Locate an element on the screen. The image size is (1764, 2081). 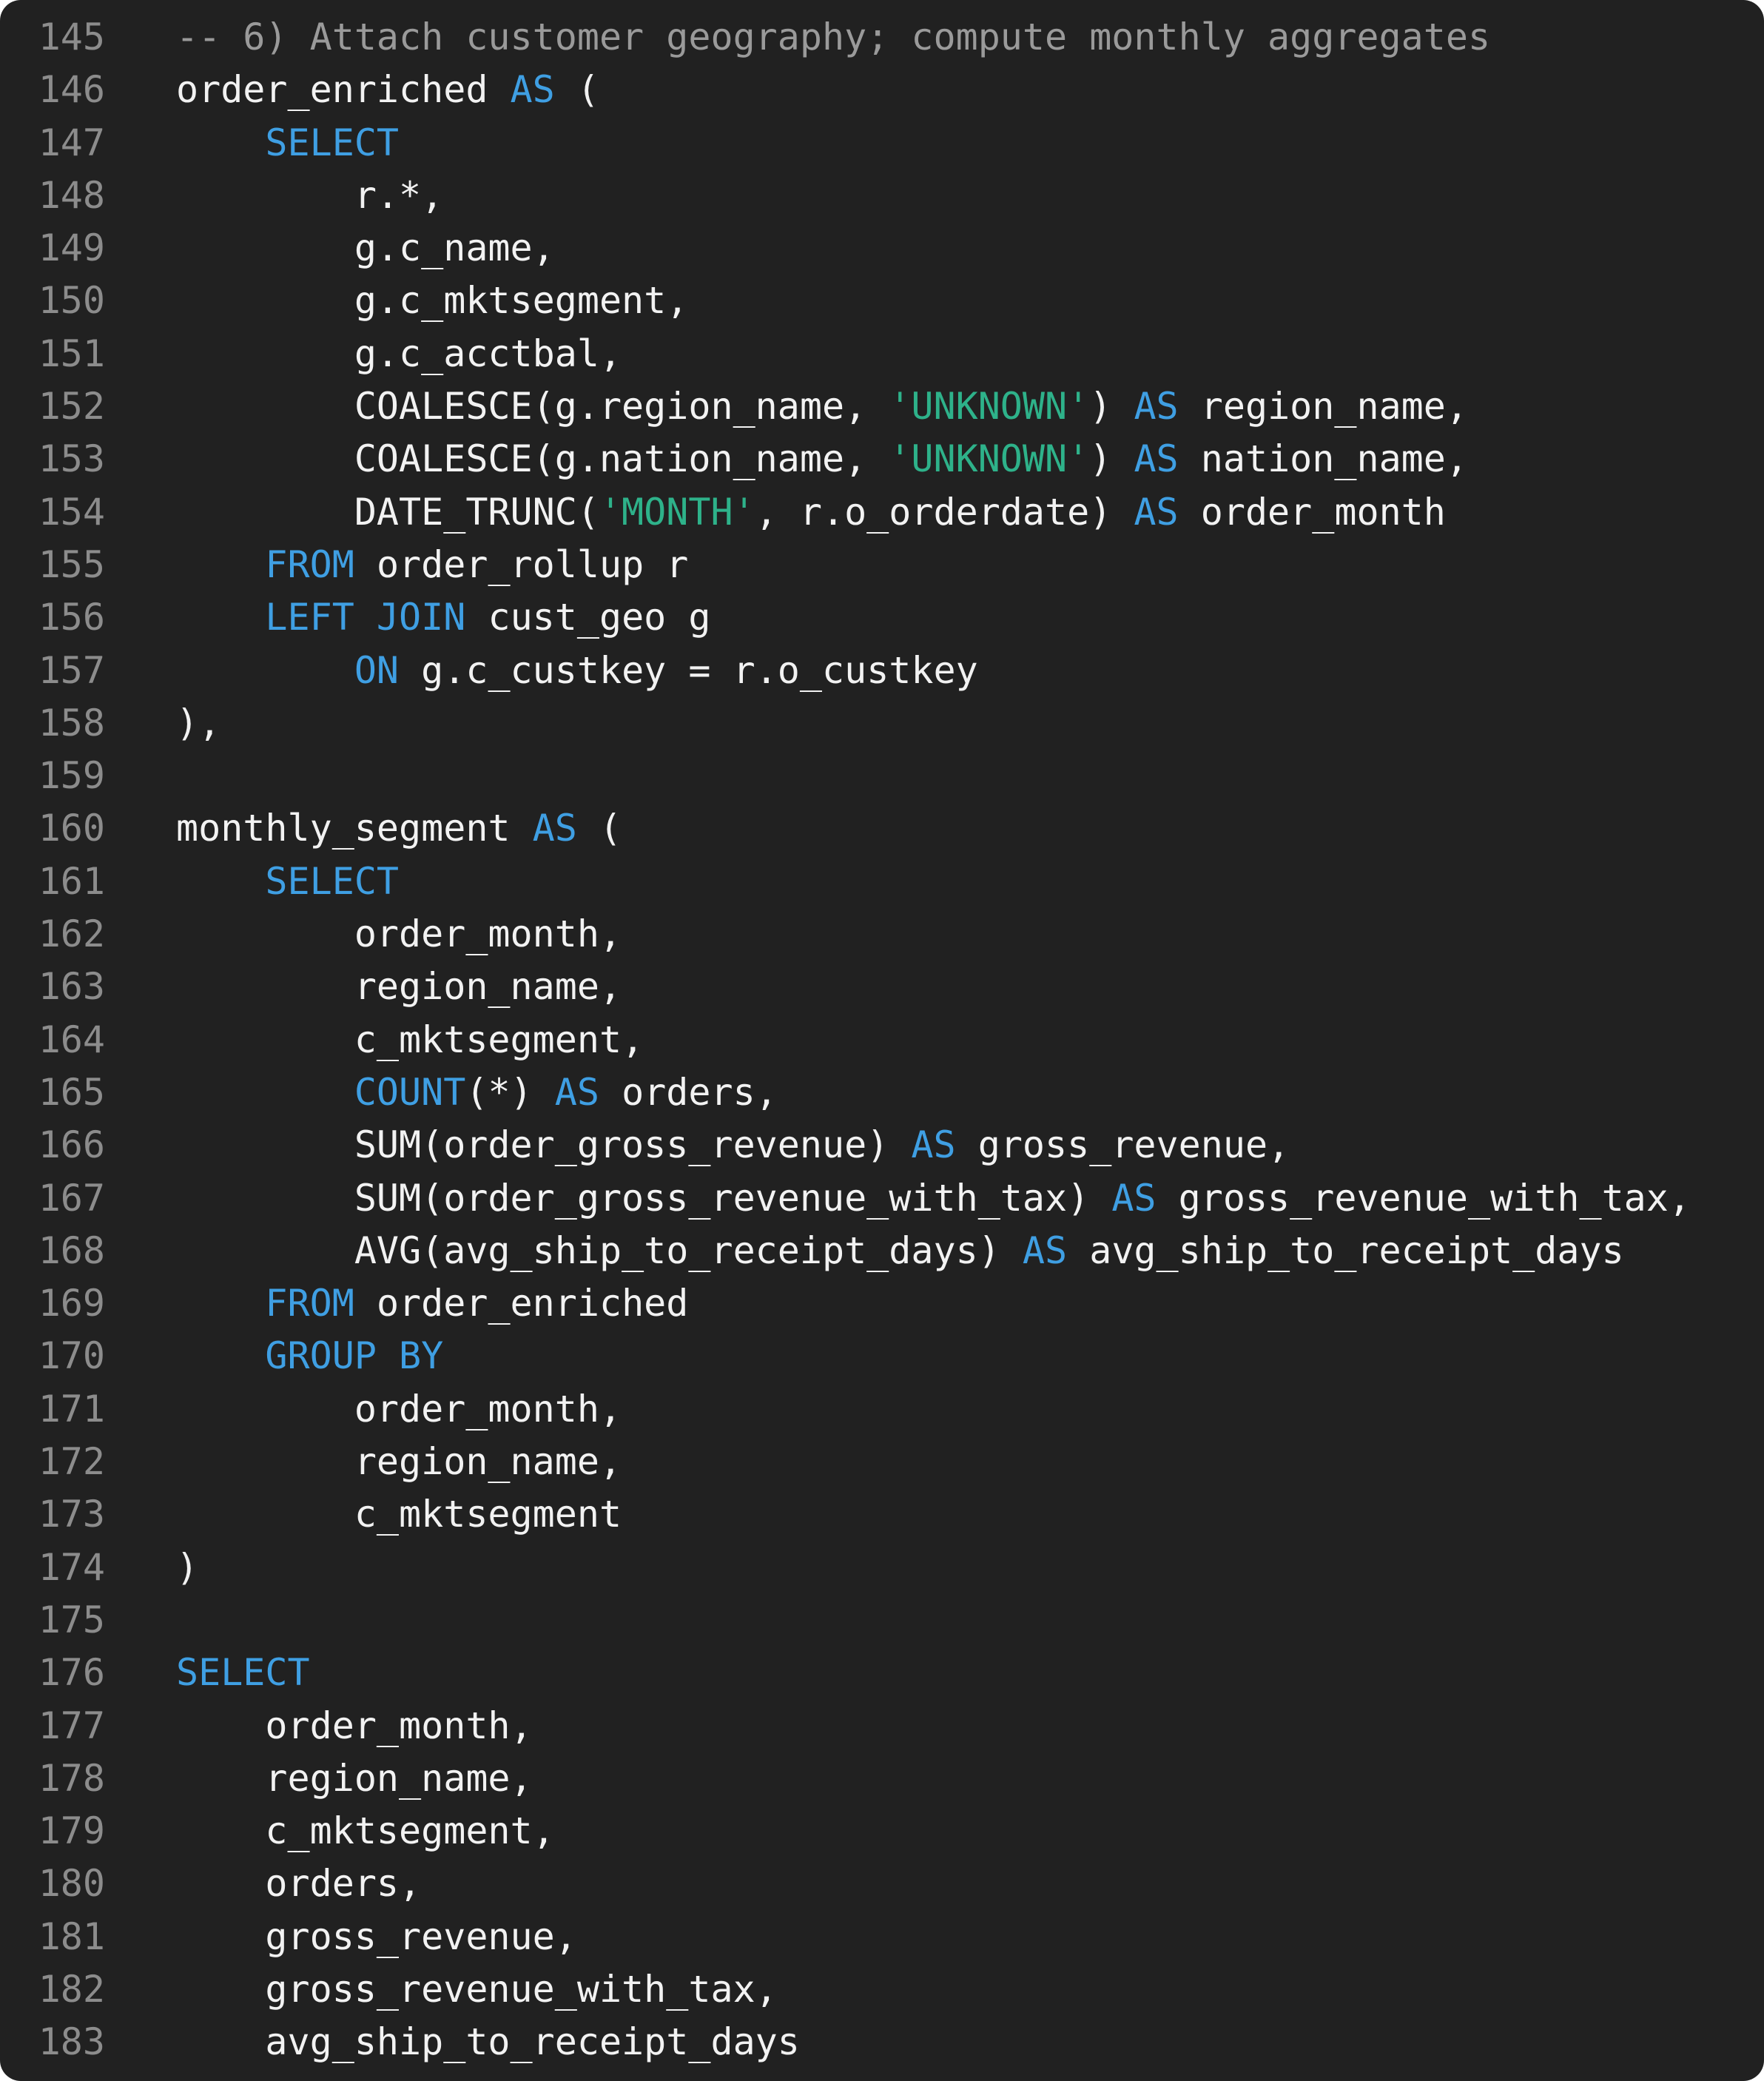
line-number: 180 is located at coordinates (71, 1884).